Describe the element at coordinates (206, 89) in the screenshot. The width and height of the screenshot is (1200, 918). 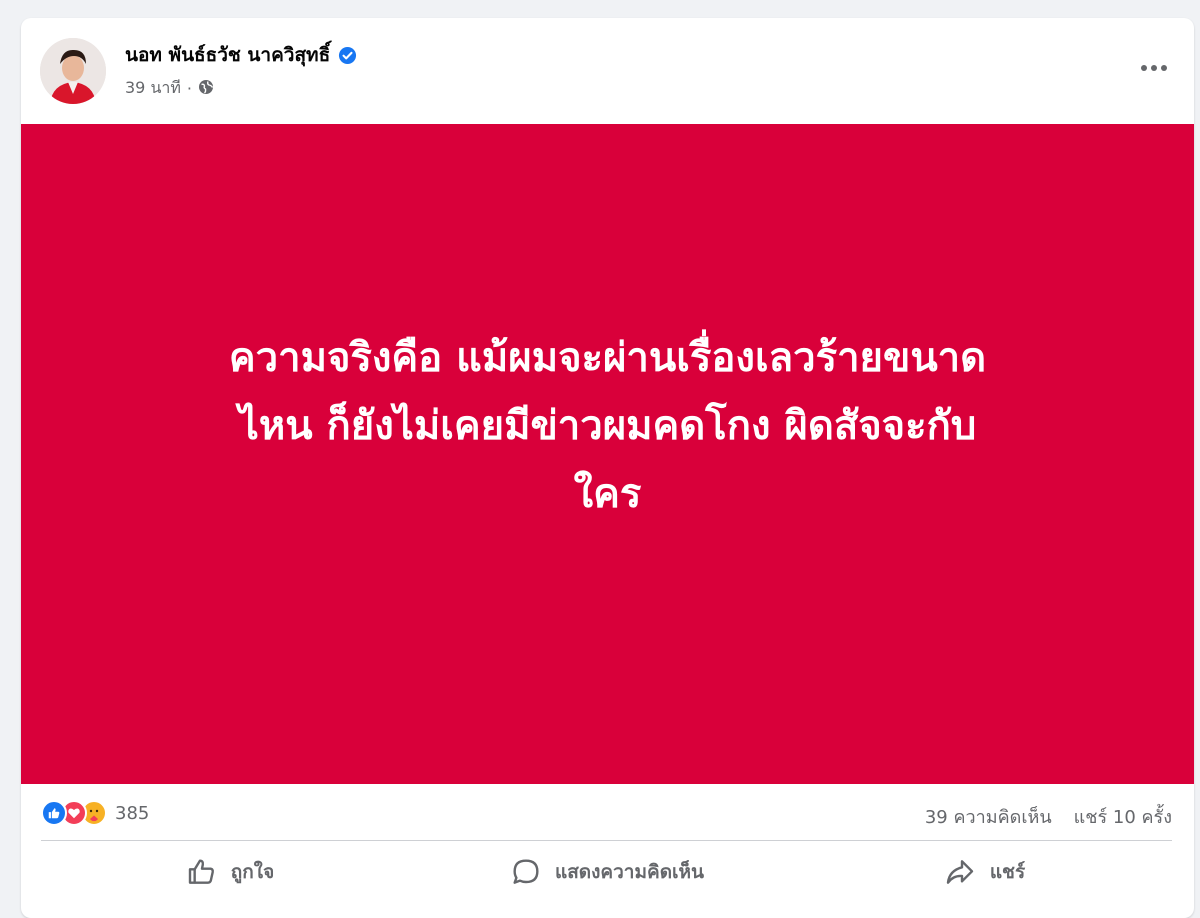
I see `globe-icon` at that location.